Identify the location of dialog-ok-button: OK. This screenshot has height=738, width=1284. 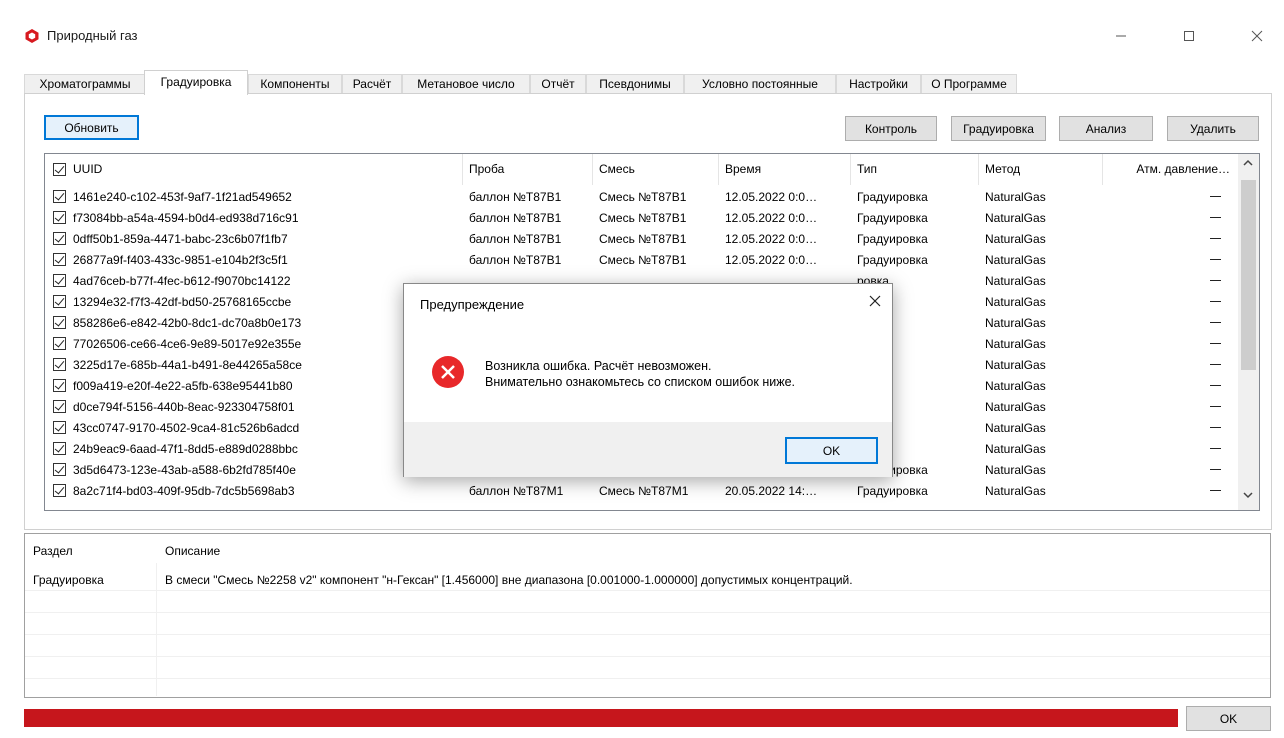
(831, 450).